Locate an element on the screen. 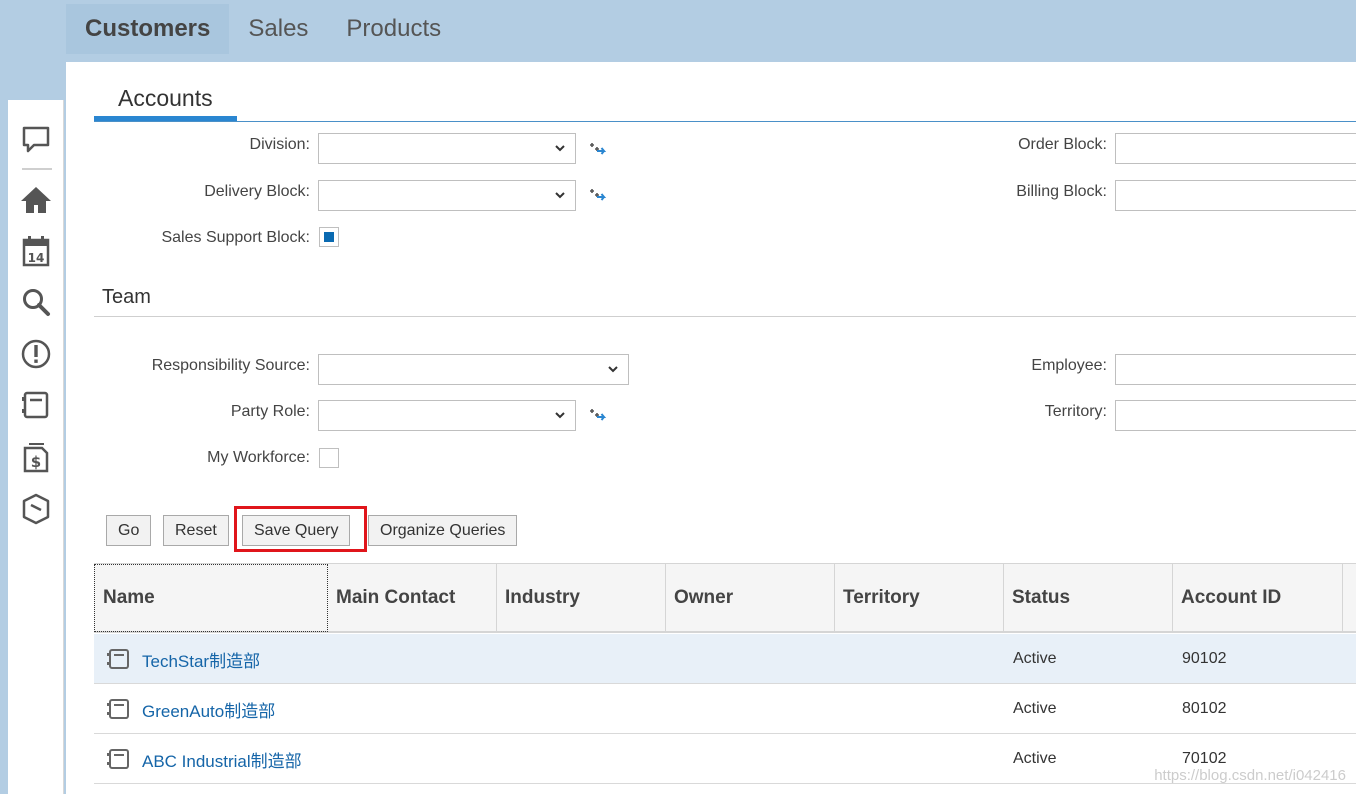 The image size is (1356, 794). feed-icon is located at coordinates (36, 140).